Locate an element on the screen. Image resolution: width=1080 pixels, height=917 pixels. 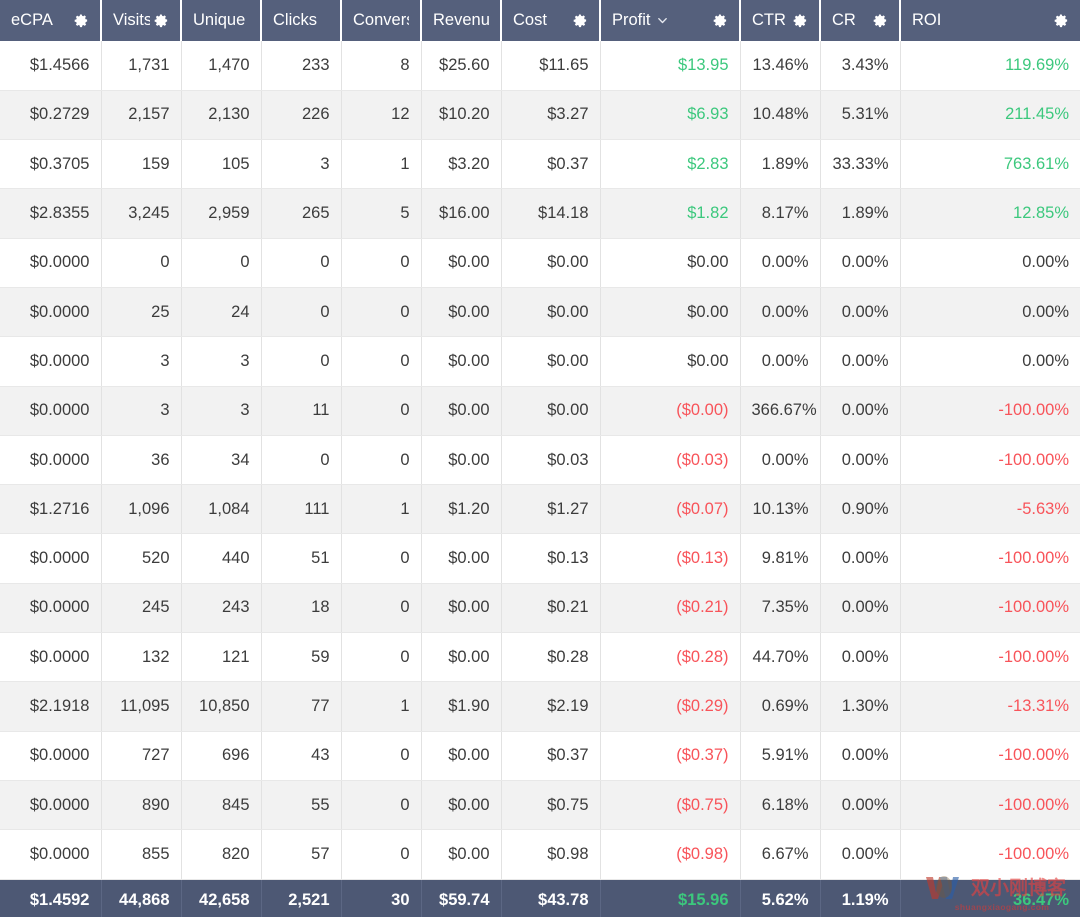
cell-ctr: 10.13% is located at coordinates (780, 509).